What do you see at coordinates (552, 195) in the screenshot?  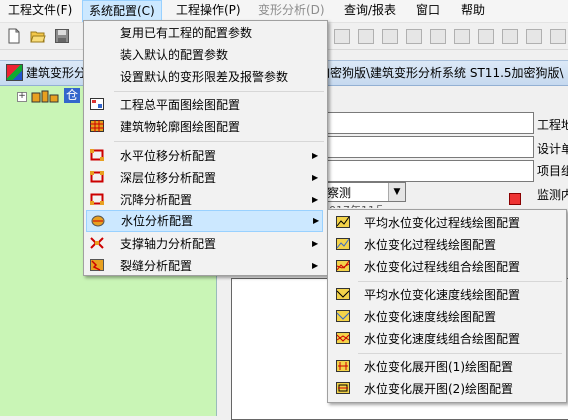 I see `label-monitoring-content: 监测内` at bounding box center [552, 195].